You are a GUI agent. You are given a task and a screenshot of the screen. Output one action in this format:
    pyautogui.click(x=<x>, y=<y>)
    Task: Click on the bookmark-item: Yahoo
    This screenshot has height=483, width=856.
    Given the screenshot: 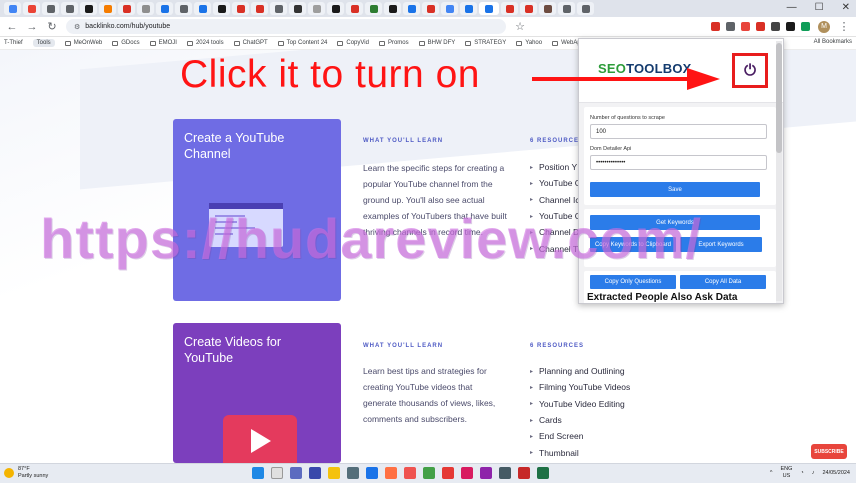 What is the action you would take?
    pyautogui.click(x=529, y=43)
    